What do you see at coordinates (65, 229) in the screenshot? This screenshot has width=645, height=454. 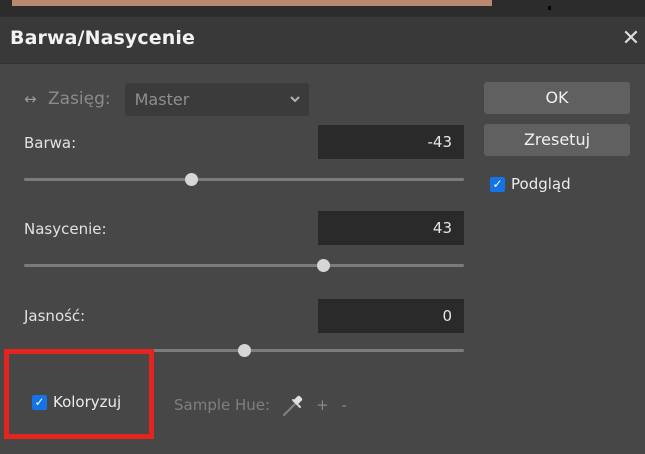 I see `saturation-label: Nasycenie:` at bounding box center [65, 229].